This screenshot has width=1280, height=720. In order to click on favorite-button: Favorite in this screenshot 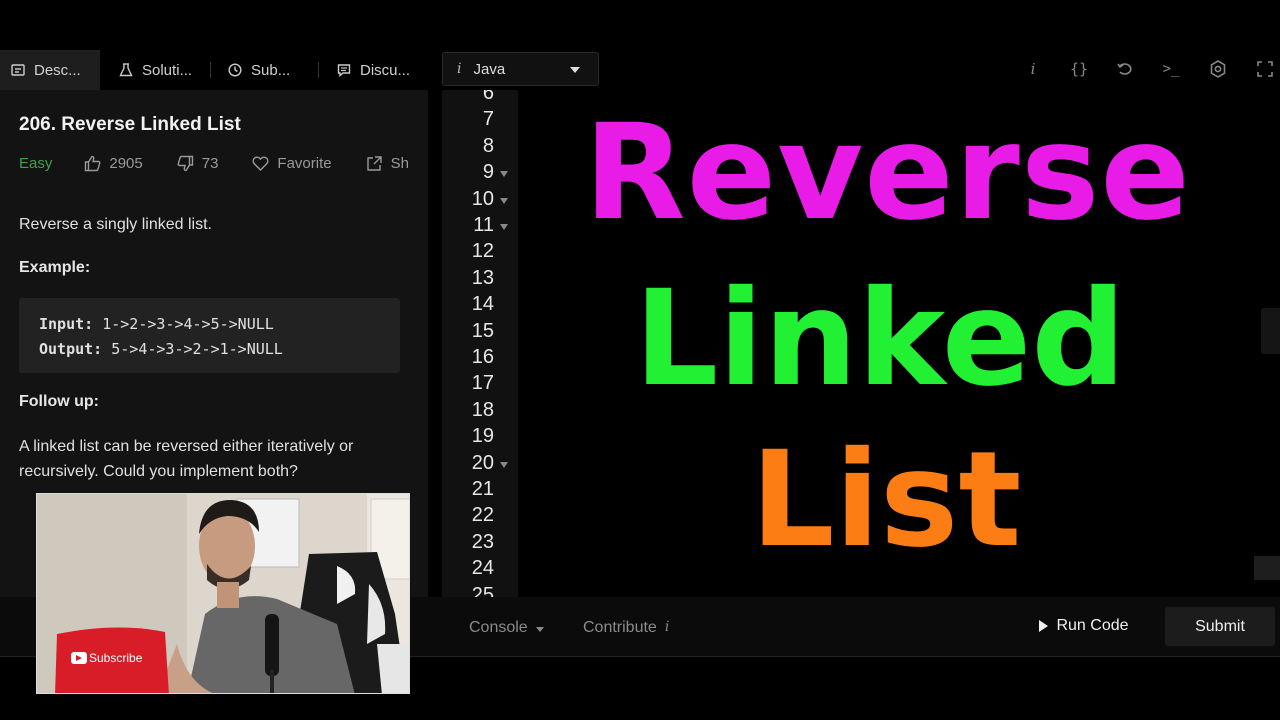, I will do `click(292, 163)`.